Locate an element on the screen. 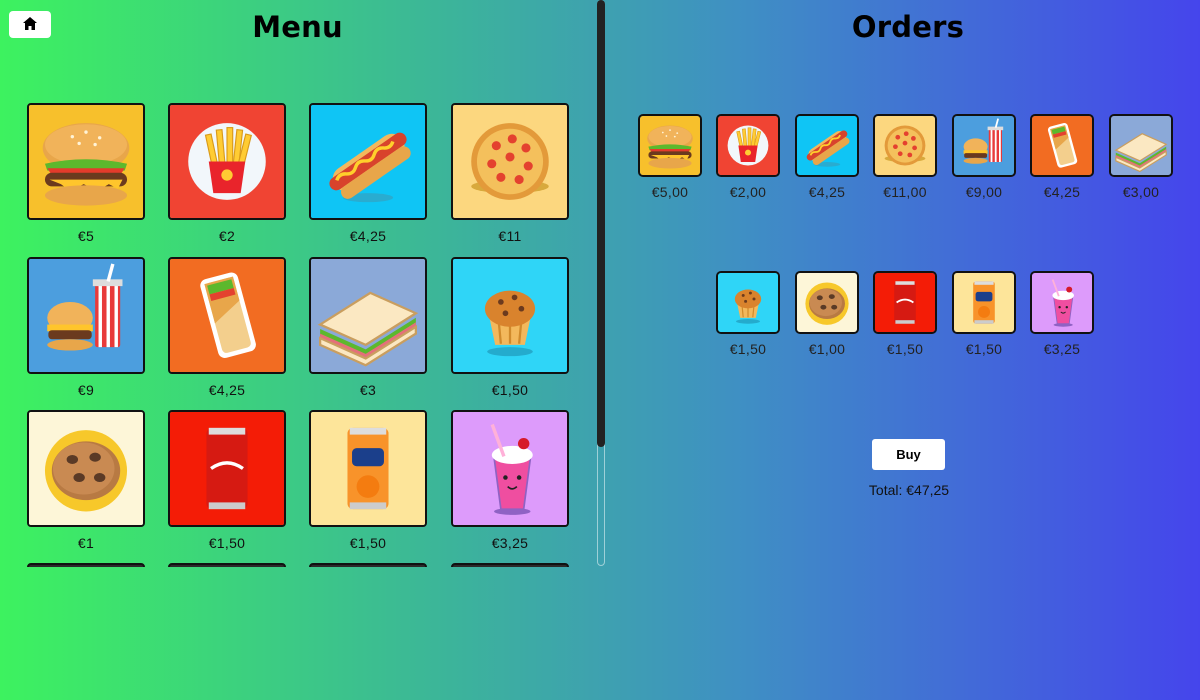  burrito-icon is located at coordinates (1062, 145).